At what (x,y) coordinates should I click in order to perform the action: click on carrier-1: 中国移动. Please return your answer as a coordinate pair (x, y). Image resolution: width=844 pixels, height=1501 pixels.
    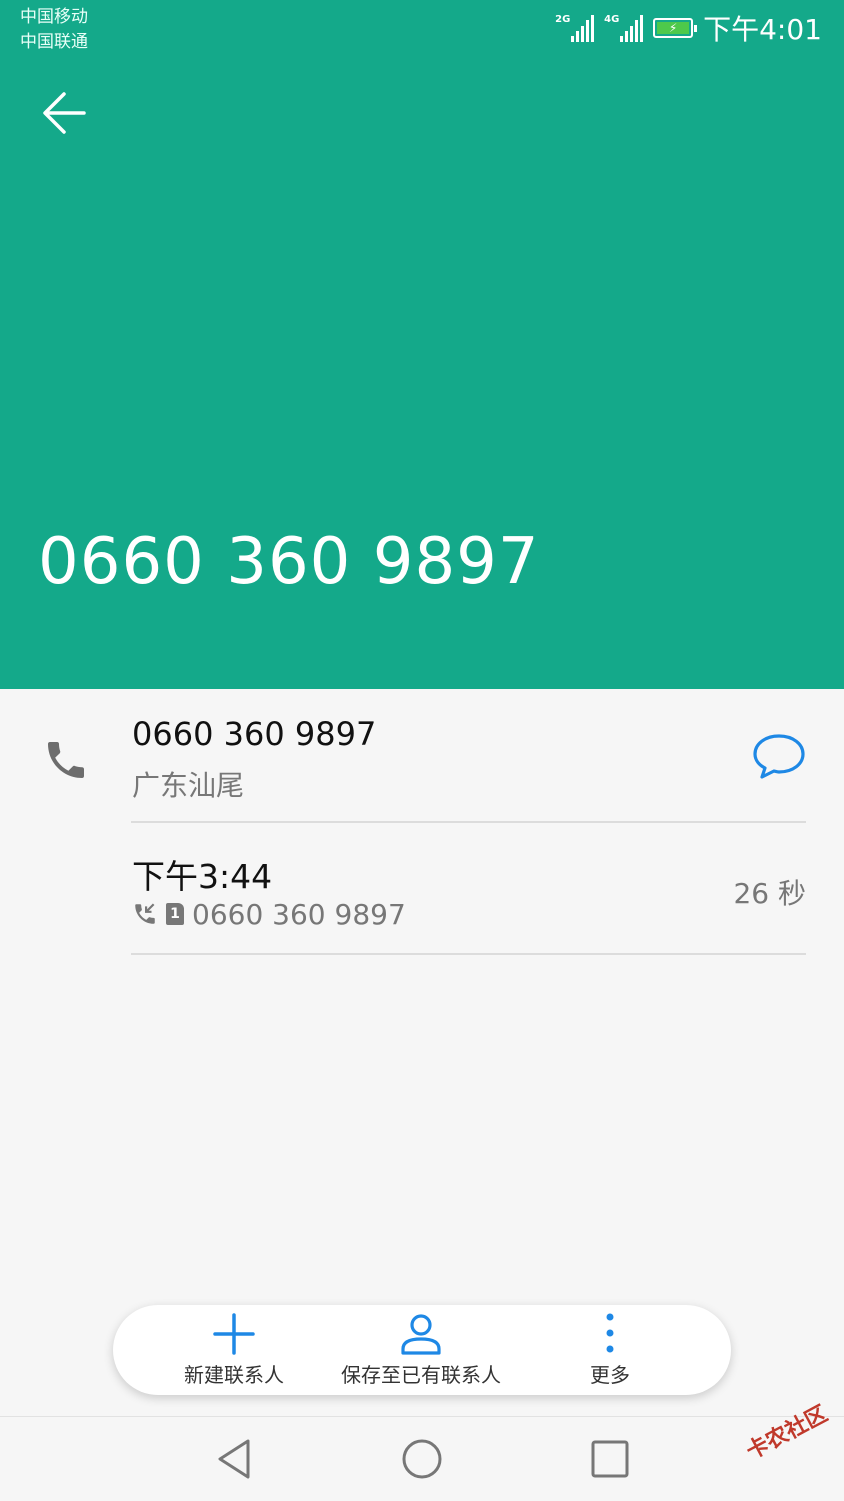
    Looking at the image, I should click on (54, 17).